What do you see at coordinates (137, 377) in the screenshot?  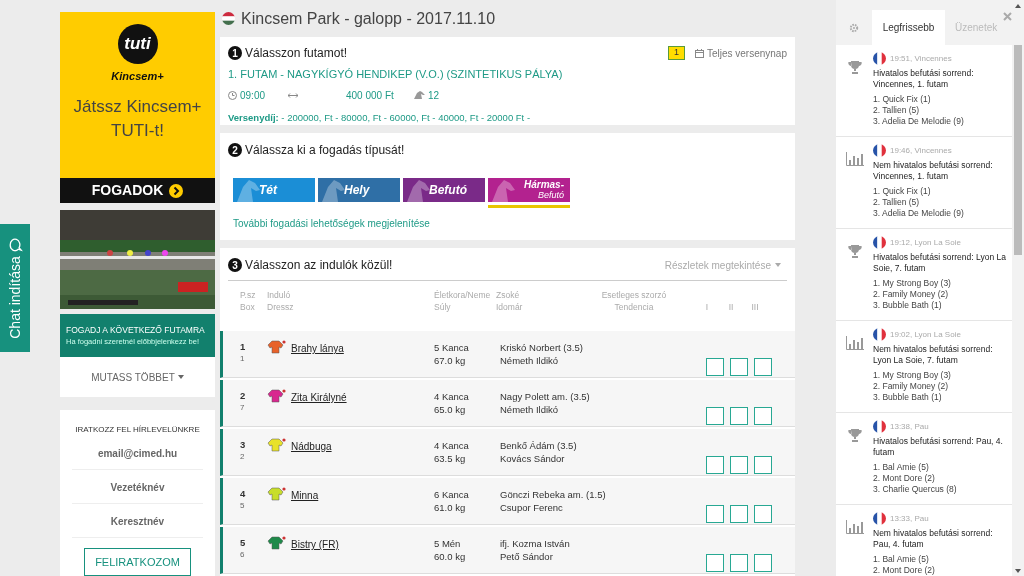 I see `show-more-button: MUTASS TÖBBET` at bounding box center [137, 377].